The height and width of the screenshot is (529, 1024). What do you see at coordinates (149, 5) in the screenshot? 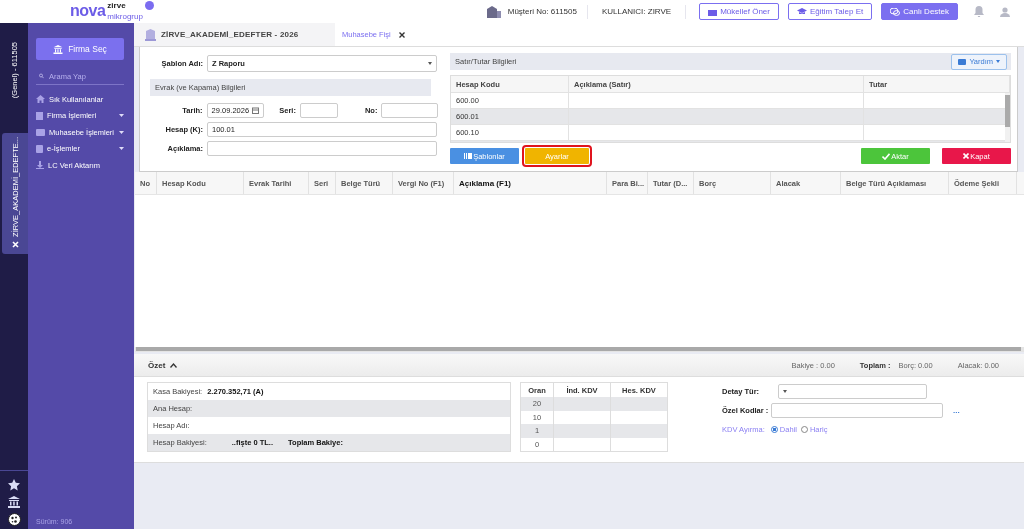
I see `logo-badge-icon` at bounding box center [149, 5].